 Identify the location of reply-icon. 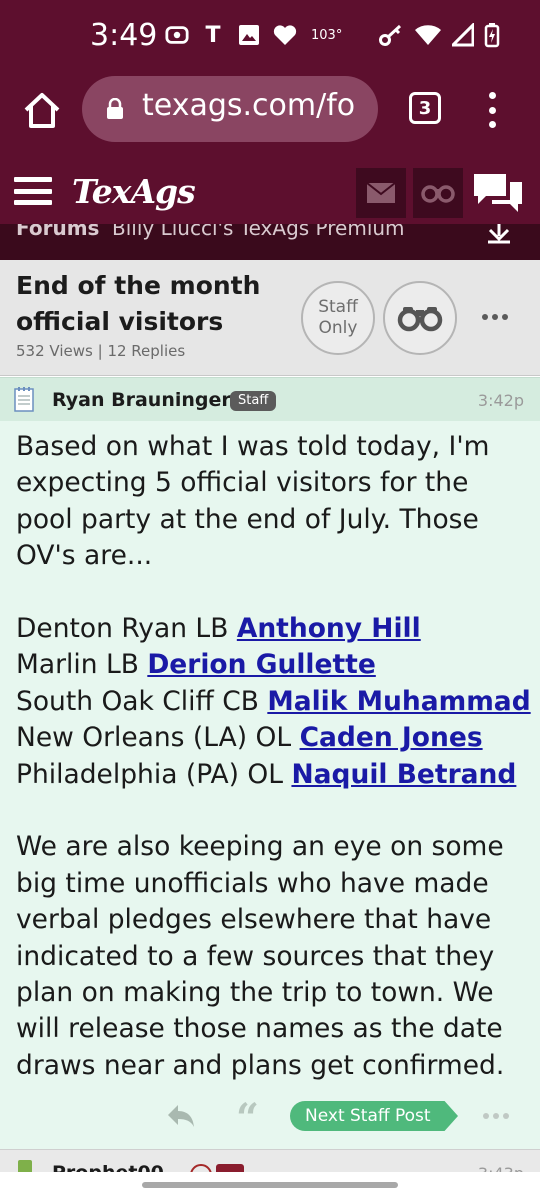
(181, 1116).